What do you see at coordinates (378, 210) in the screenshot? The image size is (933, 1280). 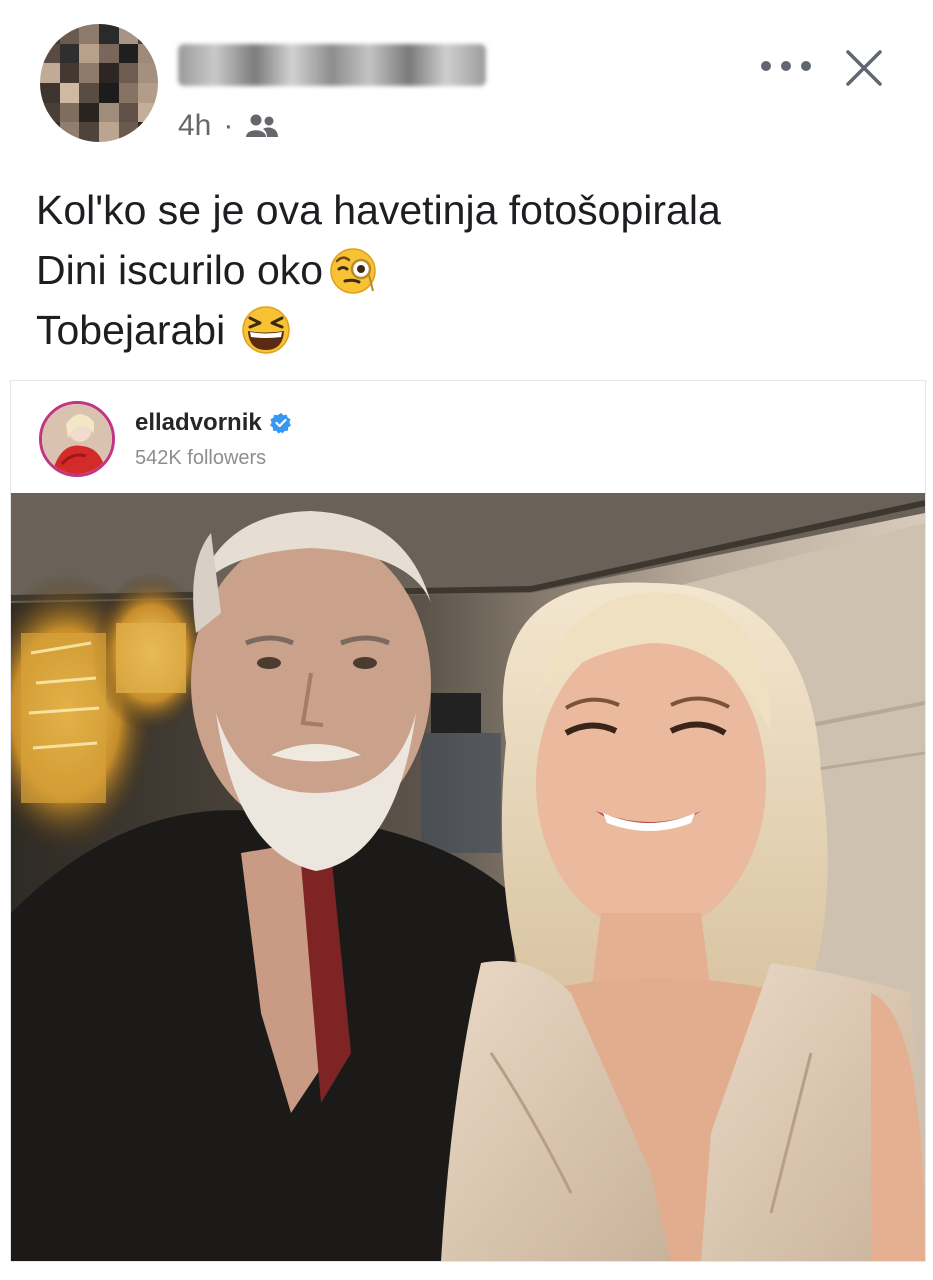 I see `post-text-line-1: Kol'ko se je ova havetinja fotošopirala` at bounding box center [378, 210].